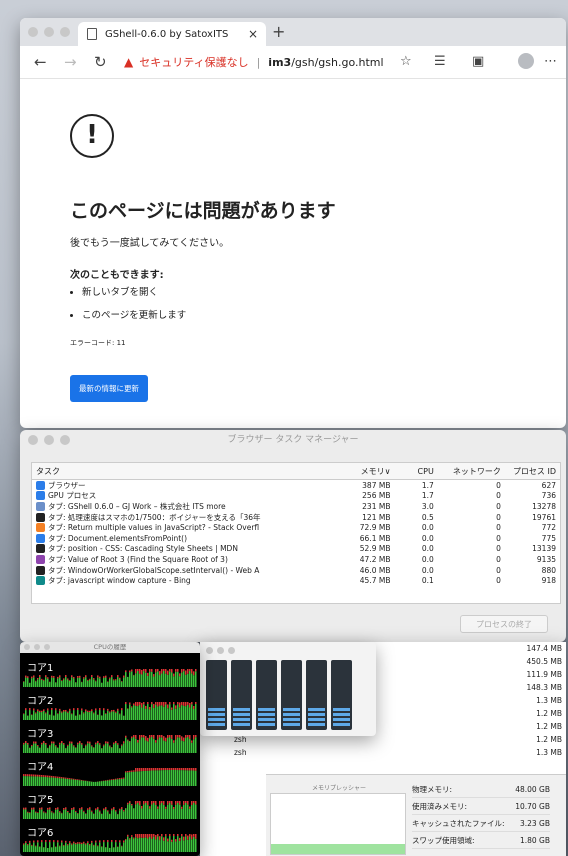  What do you see at coordinates (278, 31) in the screenshot?
I see `new-tab-button: +` at bounding box center [278, 31].